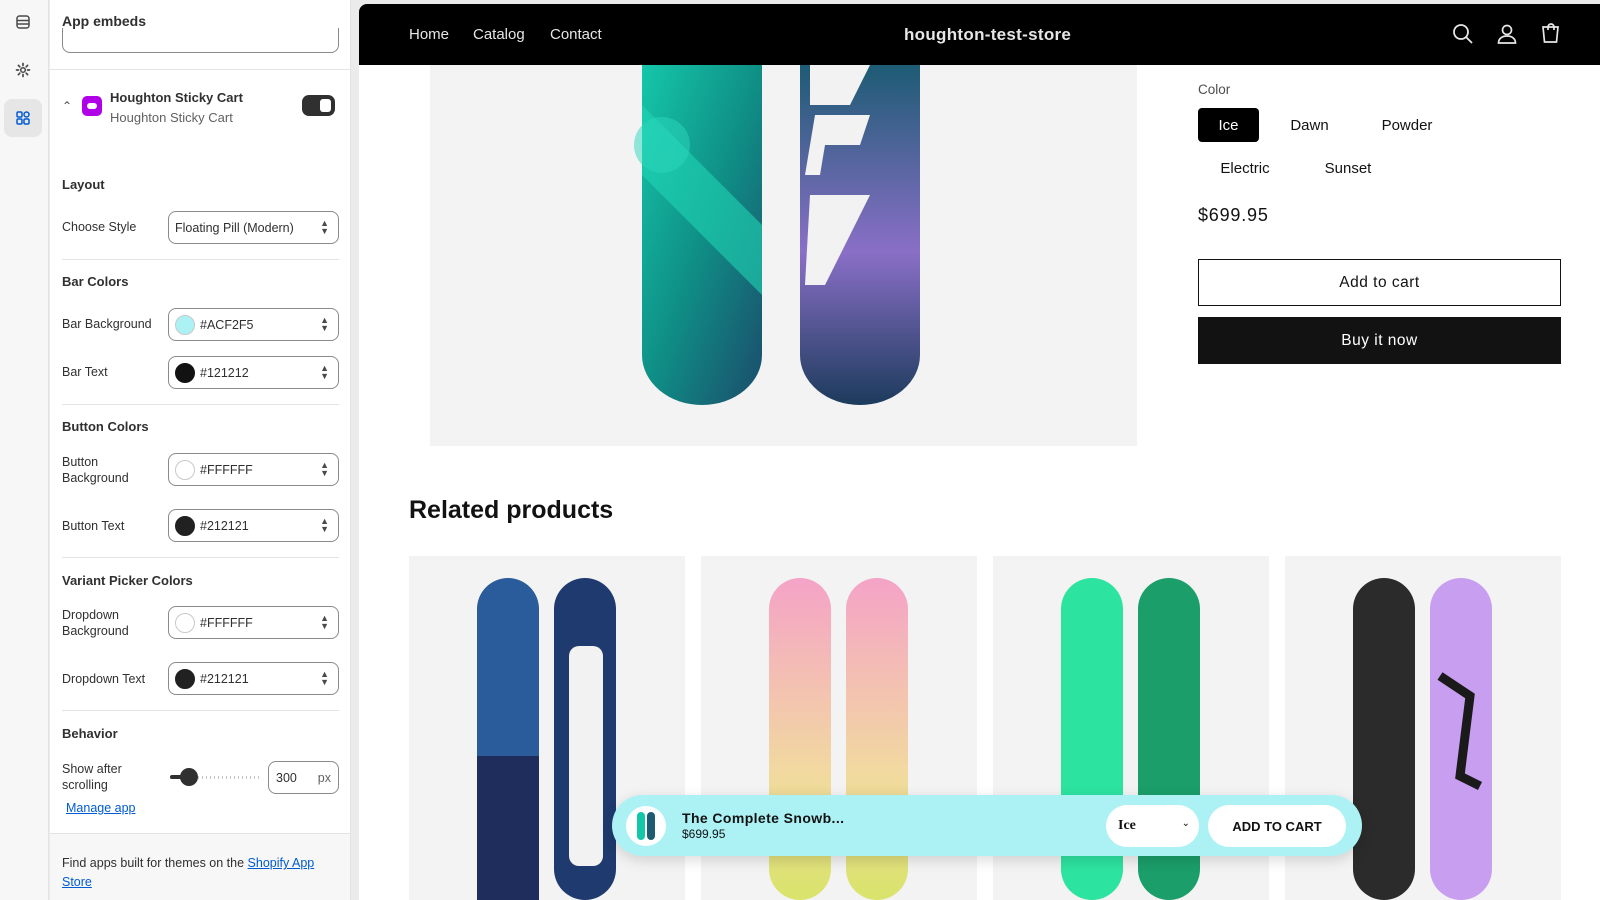  What do you see at coordinates (104, 679) in the screenshot?
I see `dropdown-text-label: Dropdown Text` at bounding box center [104, 679].